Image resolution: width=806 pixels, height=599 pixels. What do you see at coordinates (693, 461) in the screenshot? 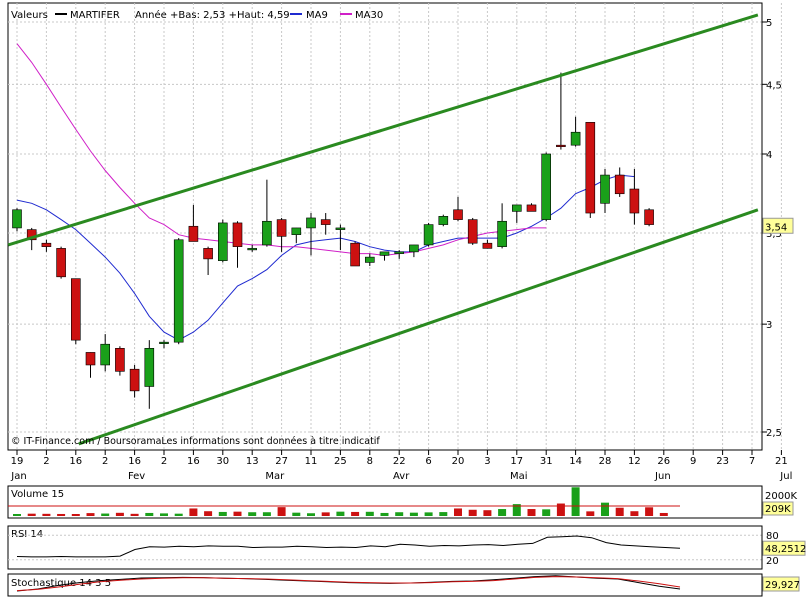
I see `x-day-label: 9` at bounding box center [693, 461].